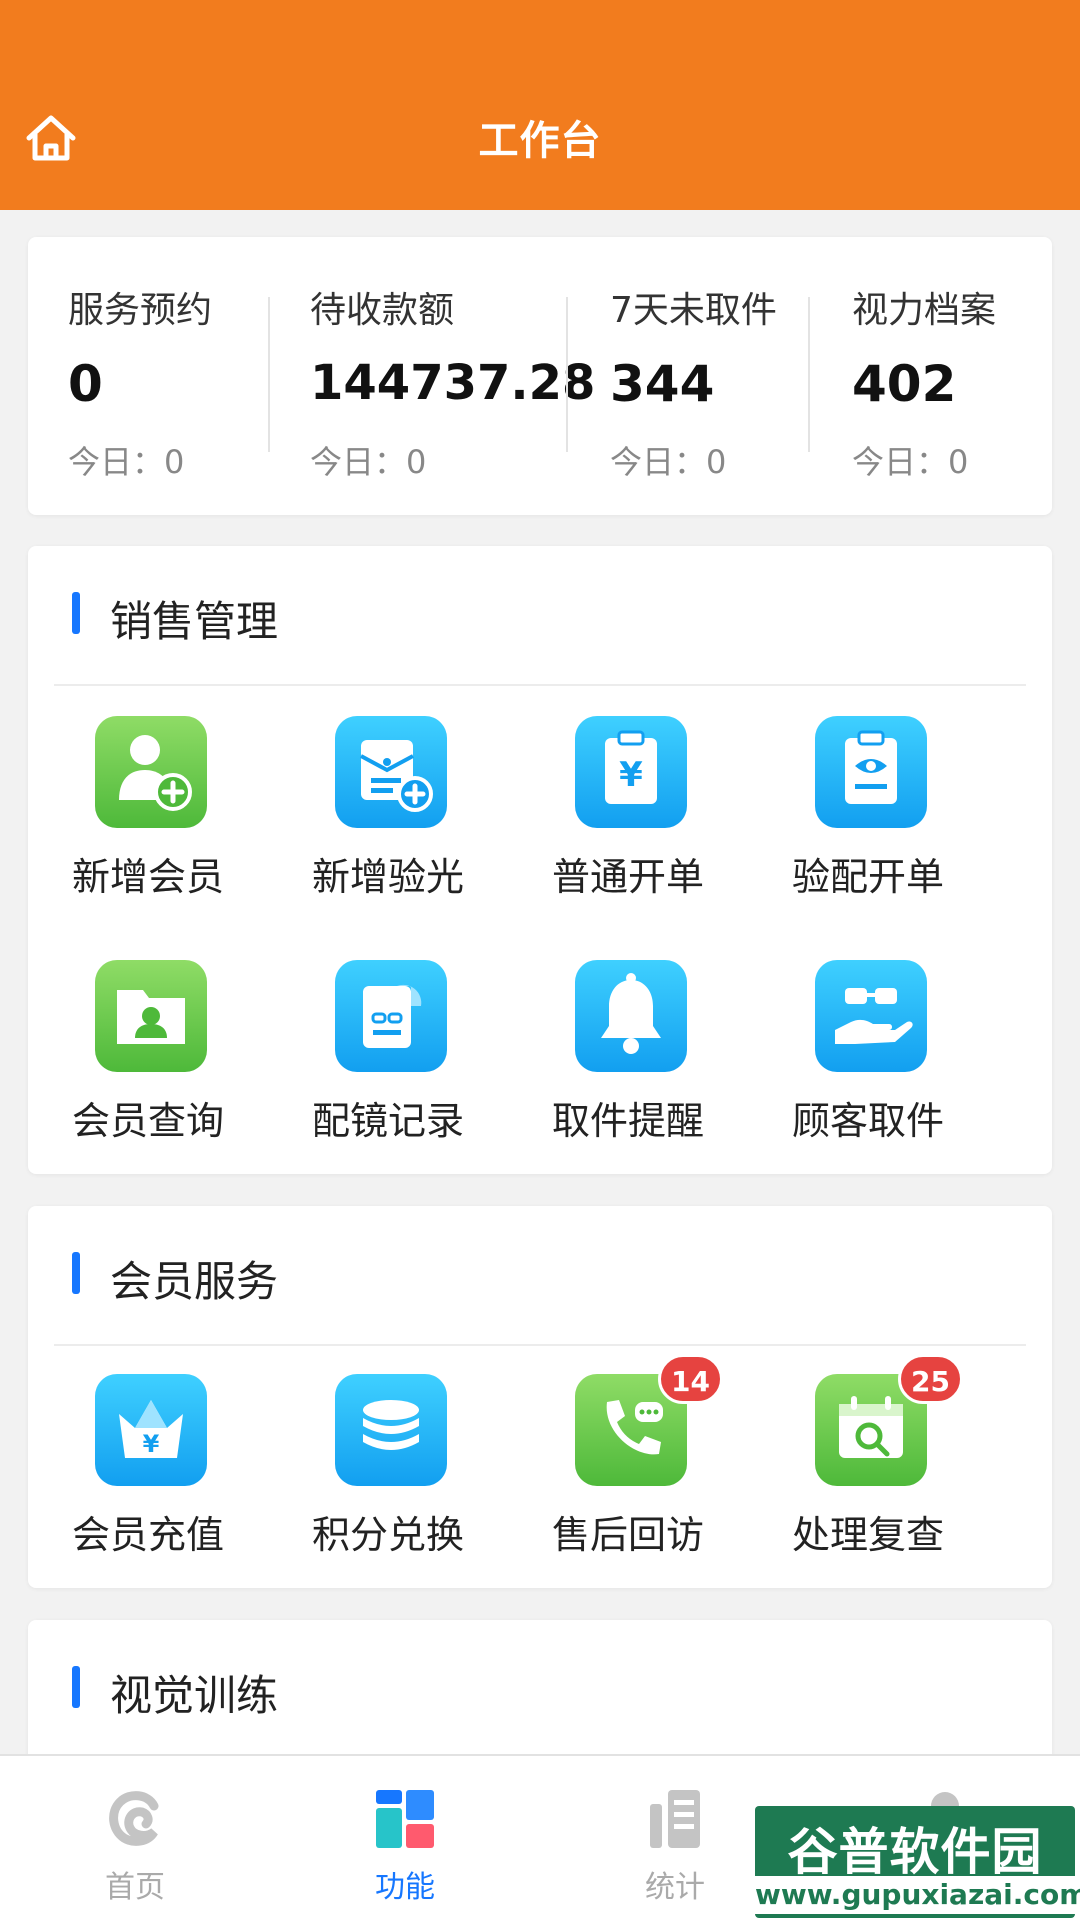 The image size is (1080, 1920). What do you see at coordinates (540, 1690) in the screenshot?
I see `section-header: 视觉训练` at bounding box center [540, 1690].